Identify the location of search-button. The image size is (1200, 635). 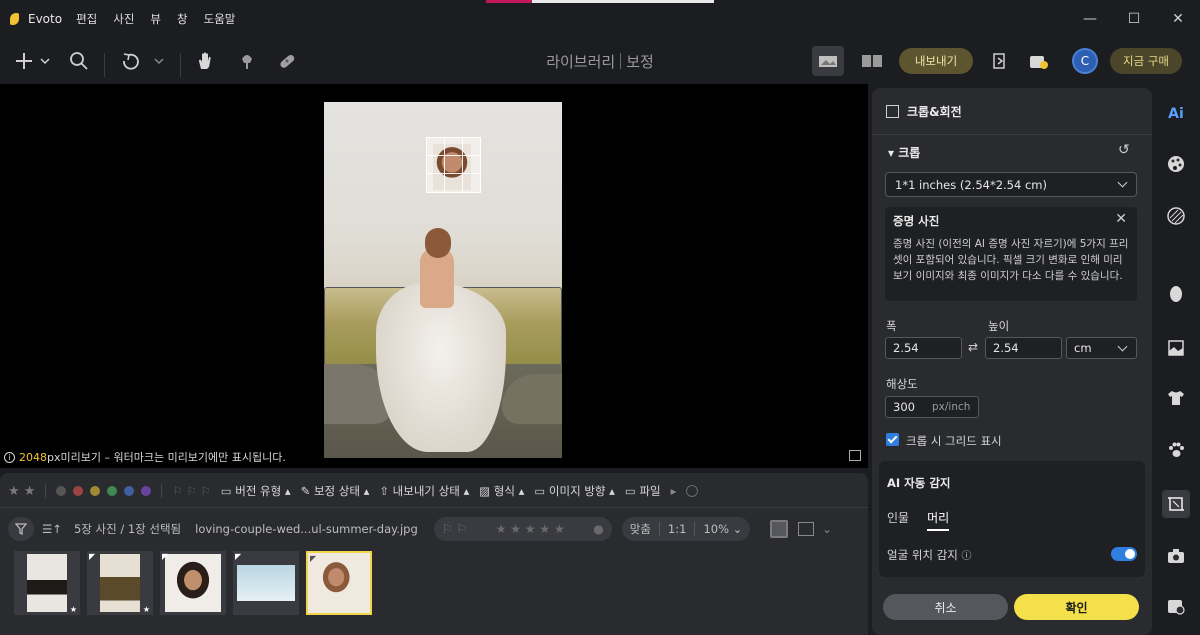
(79, 61).